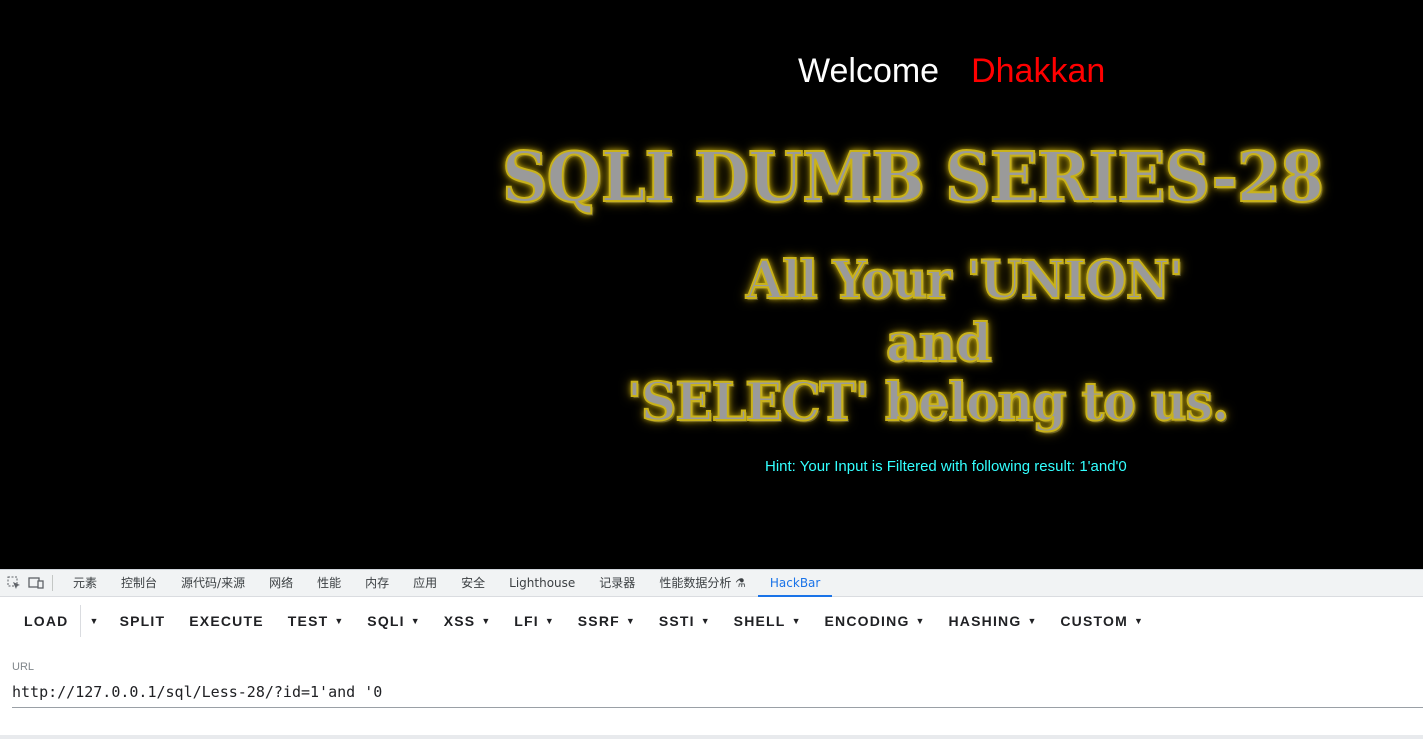  Describe the element at coordinates (702, 583) in the screenshot. I see `tab-performance-insights: 性能数据分析 ⚗` at that location.